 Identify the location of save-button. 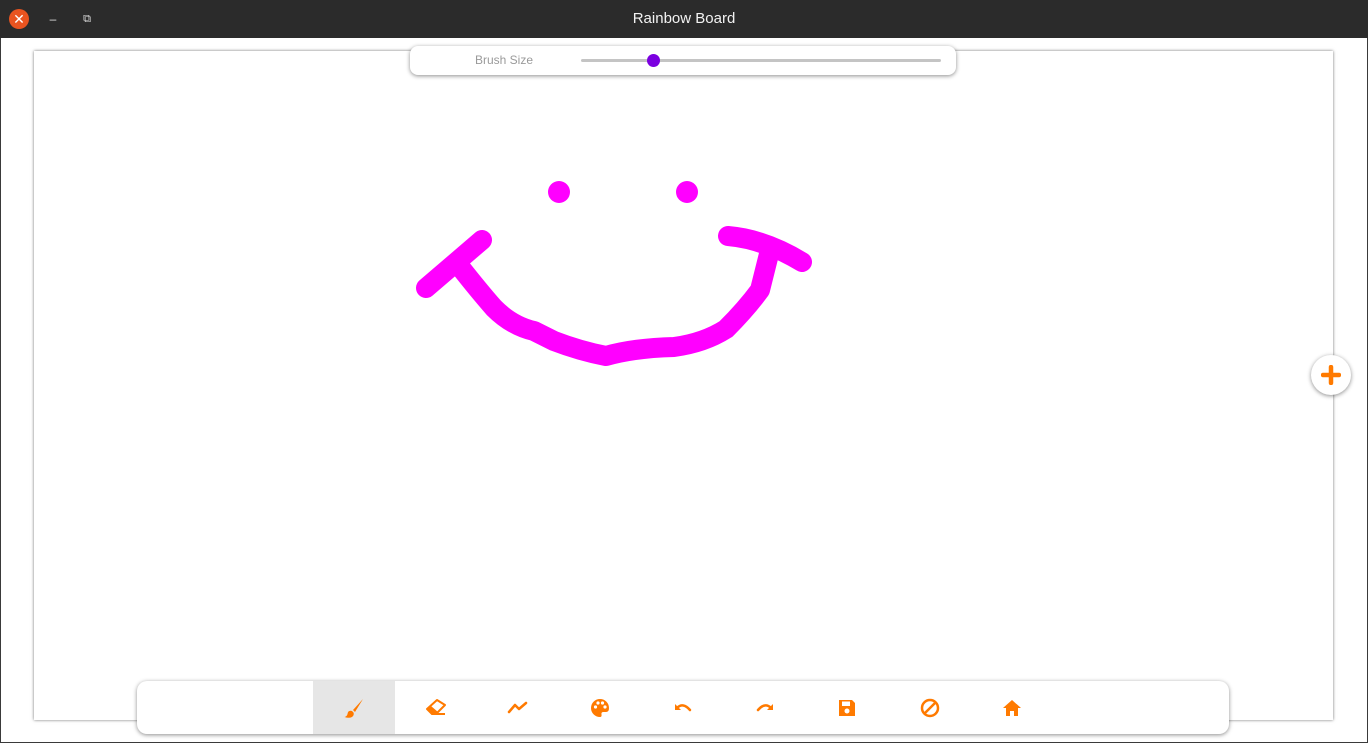
(847, 707).